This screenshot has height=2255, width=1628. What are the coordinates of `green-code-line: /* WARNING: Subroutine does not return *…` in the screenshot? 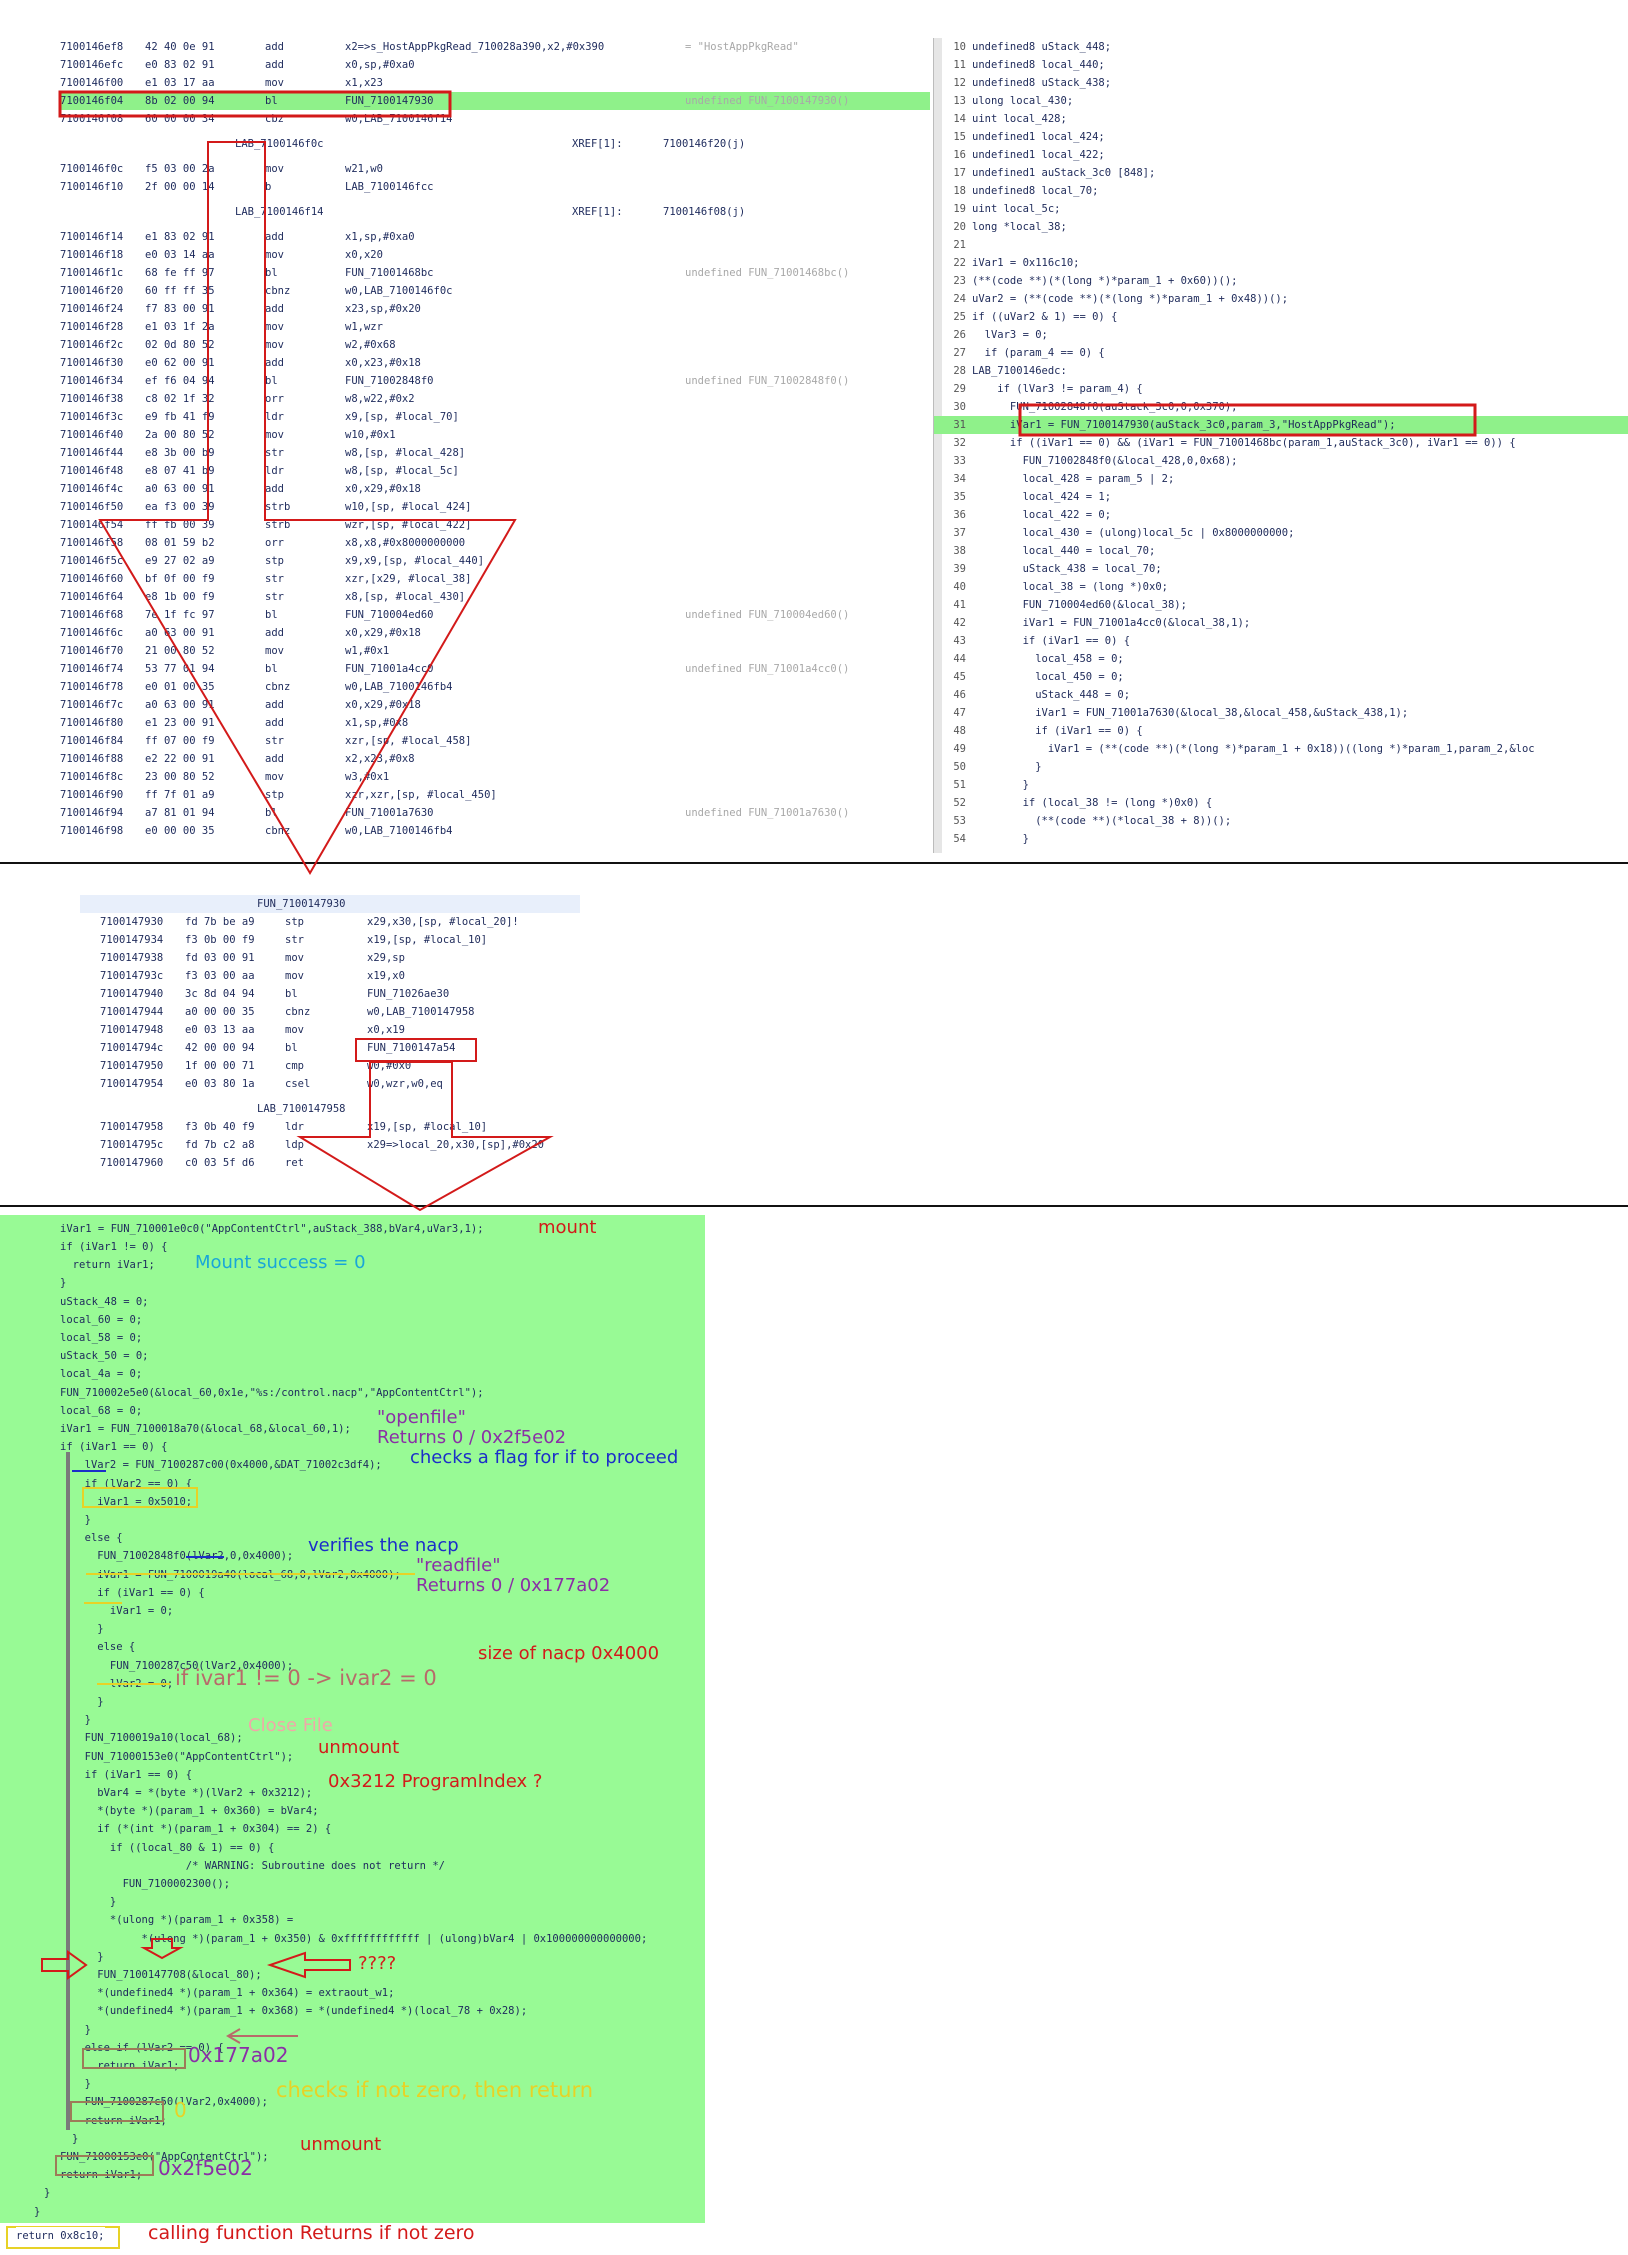 It's located at (258, 1866).